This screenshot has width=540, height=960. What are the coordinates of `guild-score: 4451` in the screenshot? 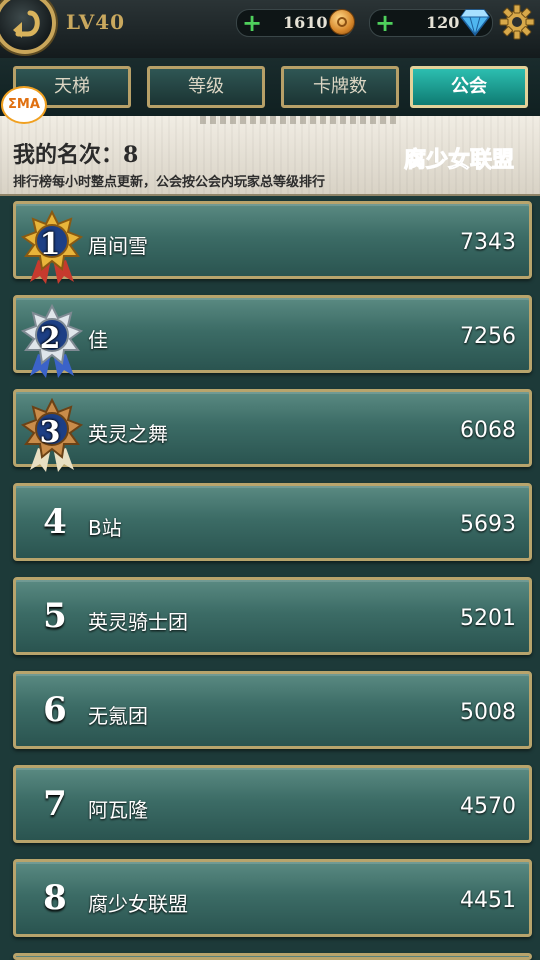 It's located at (488, 900).